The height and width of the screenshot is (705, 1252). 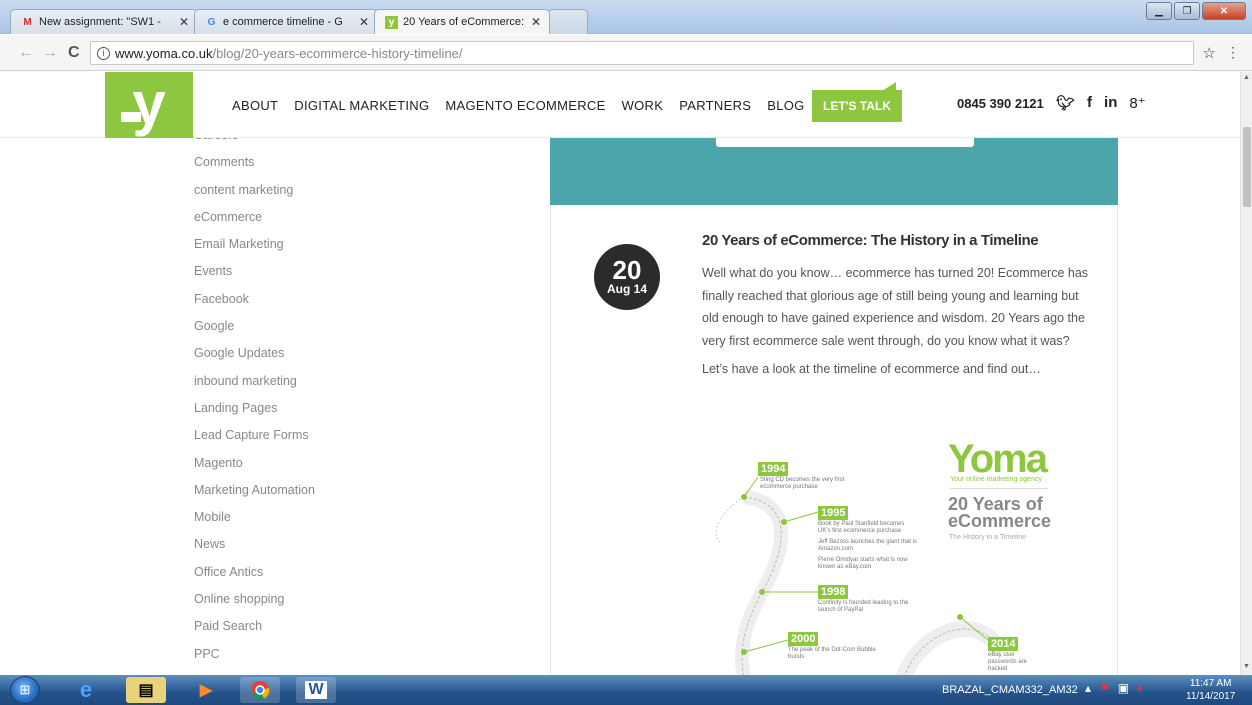 I want to click on scrollbar-thumb, so click(x=1247, y=167).